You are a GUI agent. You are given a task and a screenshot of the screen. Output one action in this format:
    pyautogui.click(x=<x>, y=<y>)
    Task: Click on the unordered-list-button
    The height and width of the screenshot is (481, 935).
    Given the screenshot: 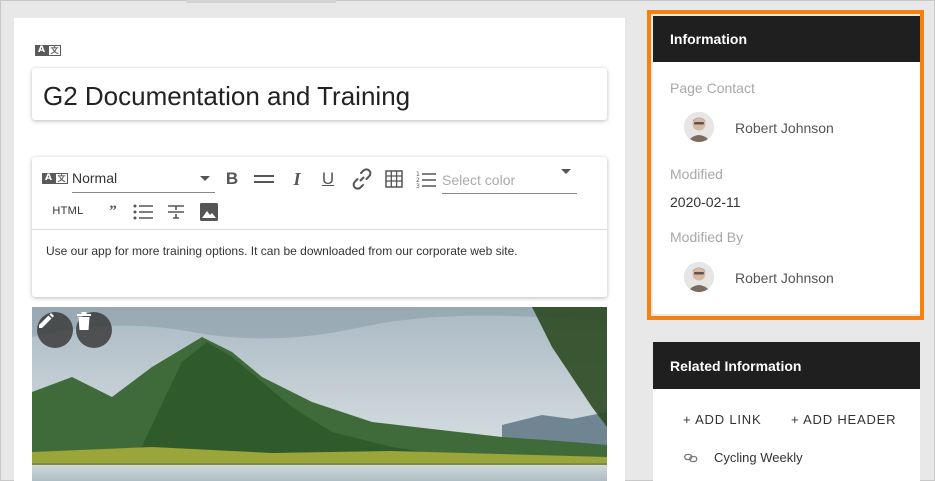 What is the action you would take?
    pyautogui.click(x=143, y=212)
    